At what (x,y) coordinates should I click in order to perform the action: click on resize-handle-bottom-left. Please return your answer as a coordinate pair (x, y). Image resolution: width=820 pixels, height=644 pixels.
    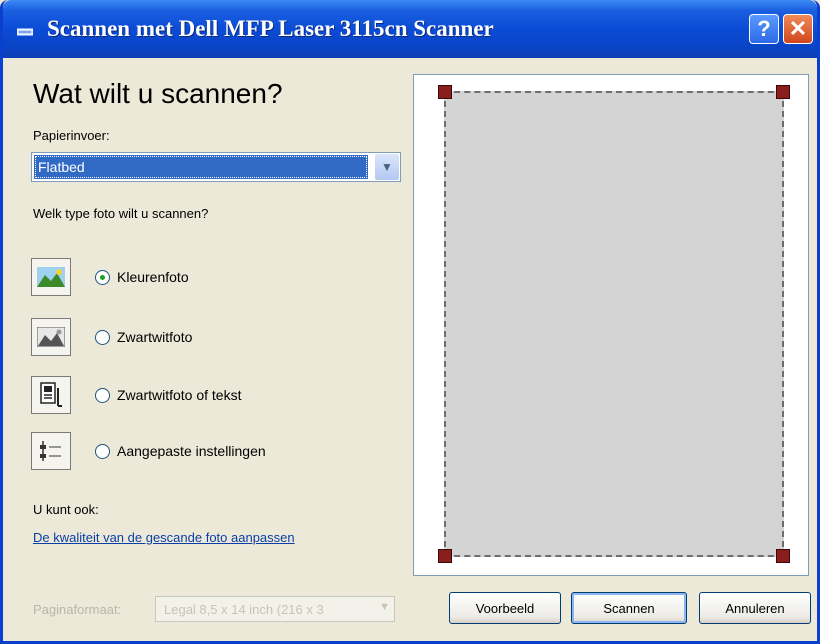
    Looking at the image, I should click on (445, 556).